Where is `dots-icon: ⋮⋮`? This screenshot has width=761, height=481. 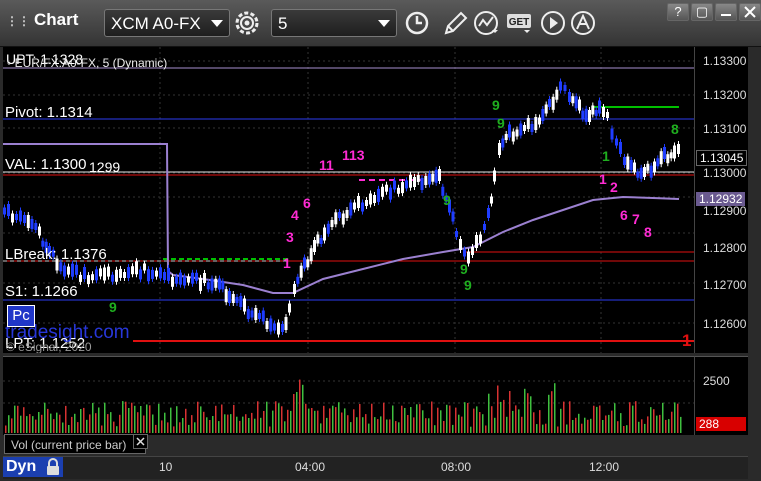
dots-icon: ⋮⋮ is located at coordinates (18, 21).